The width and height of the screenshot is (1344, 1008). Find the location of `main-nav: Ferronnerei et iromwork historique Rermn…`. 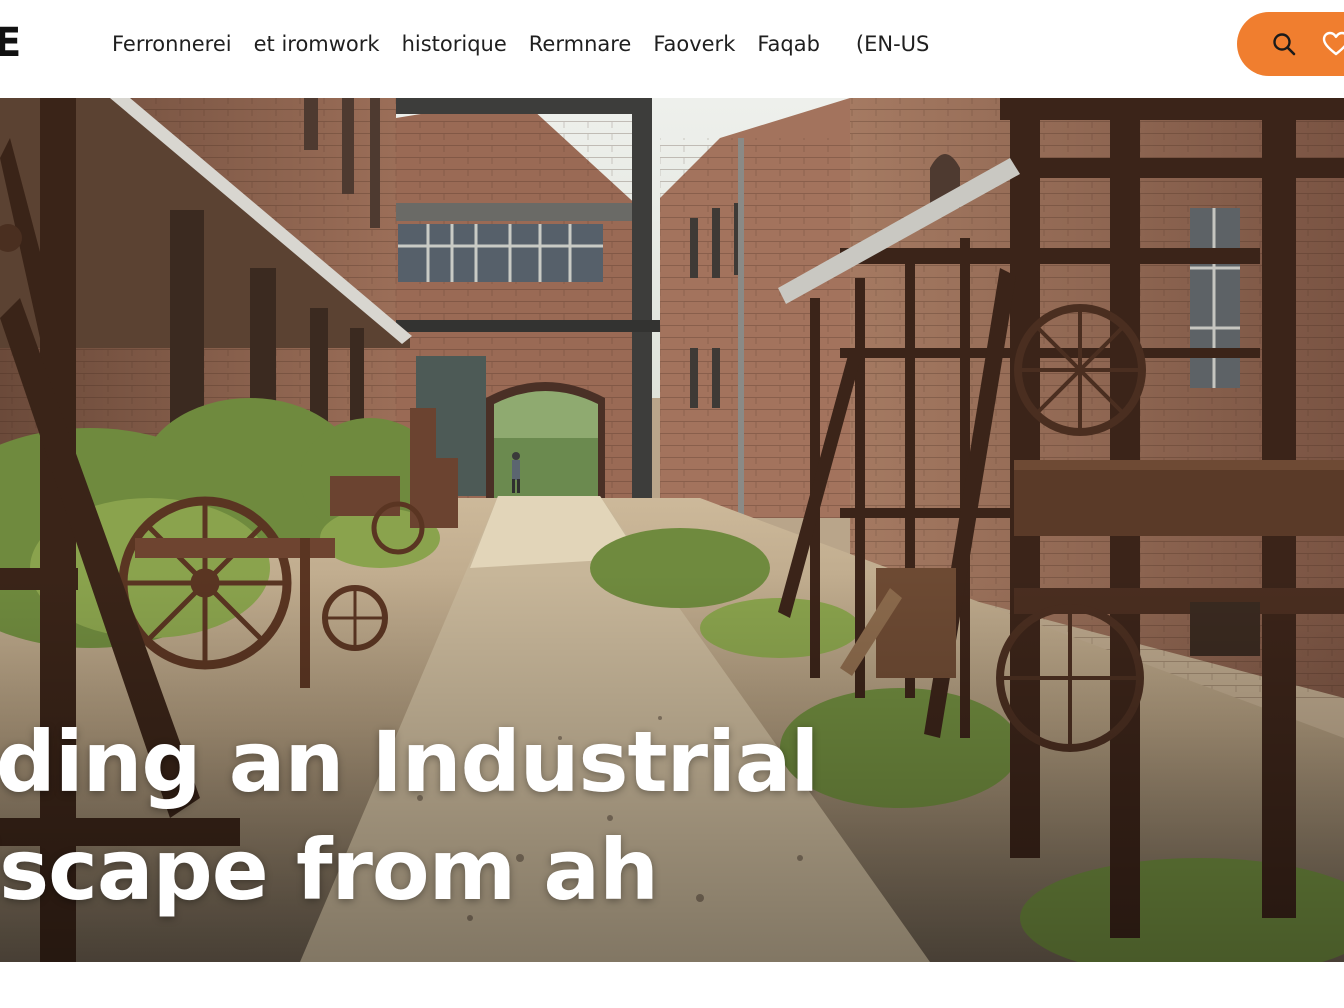

main-nav: Ferronnerei et iromwork historique Rermn… is located at coordinates (531, 44).